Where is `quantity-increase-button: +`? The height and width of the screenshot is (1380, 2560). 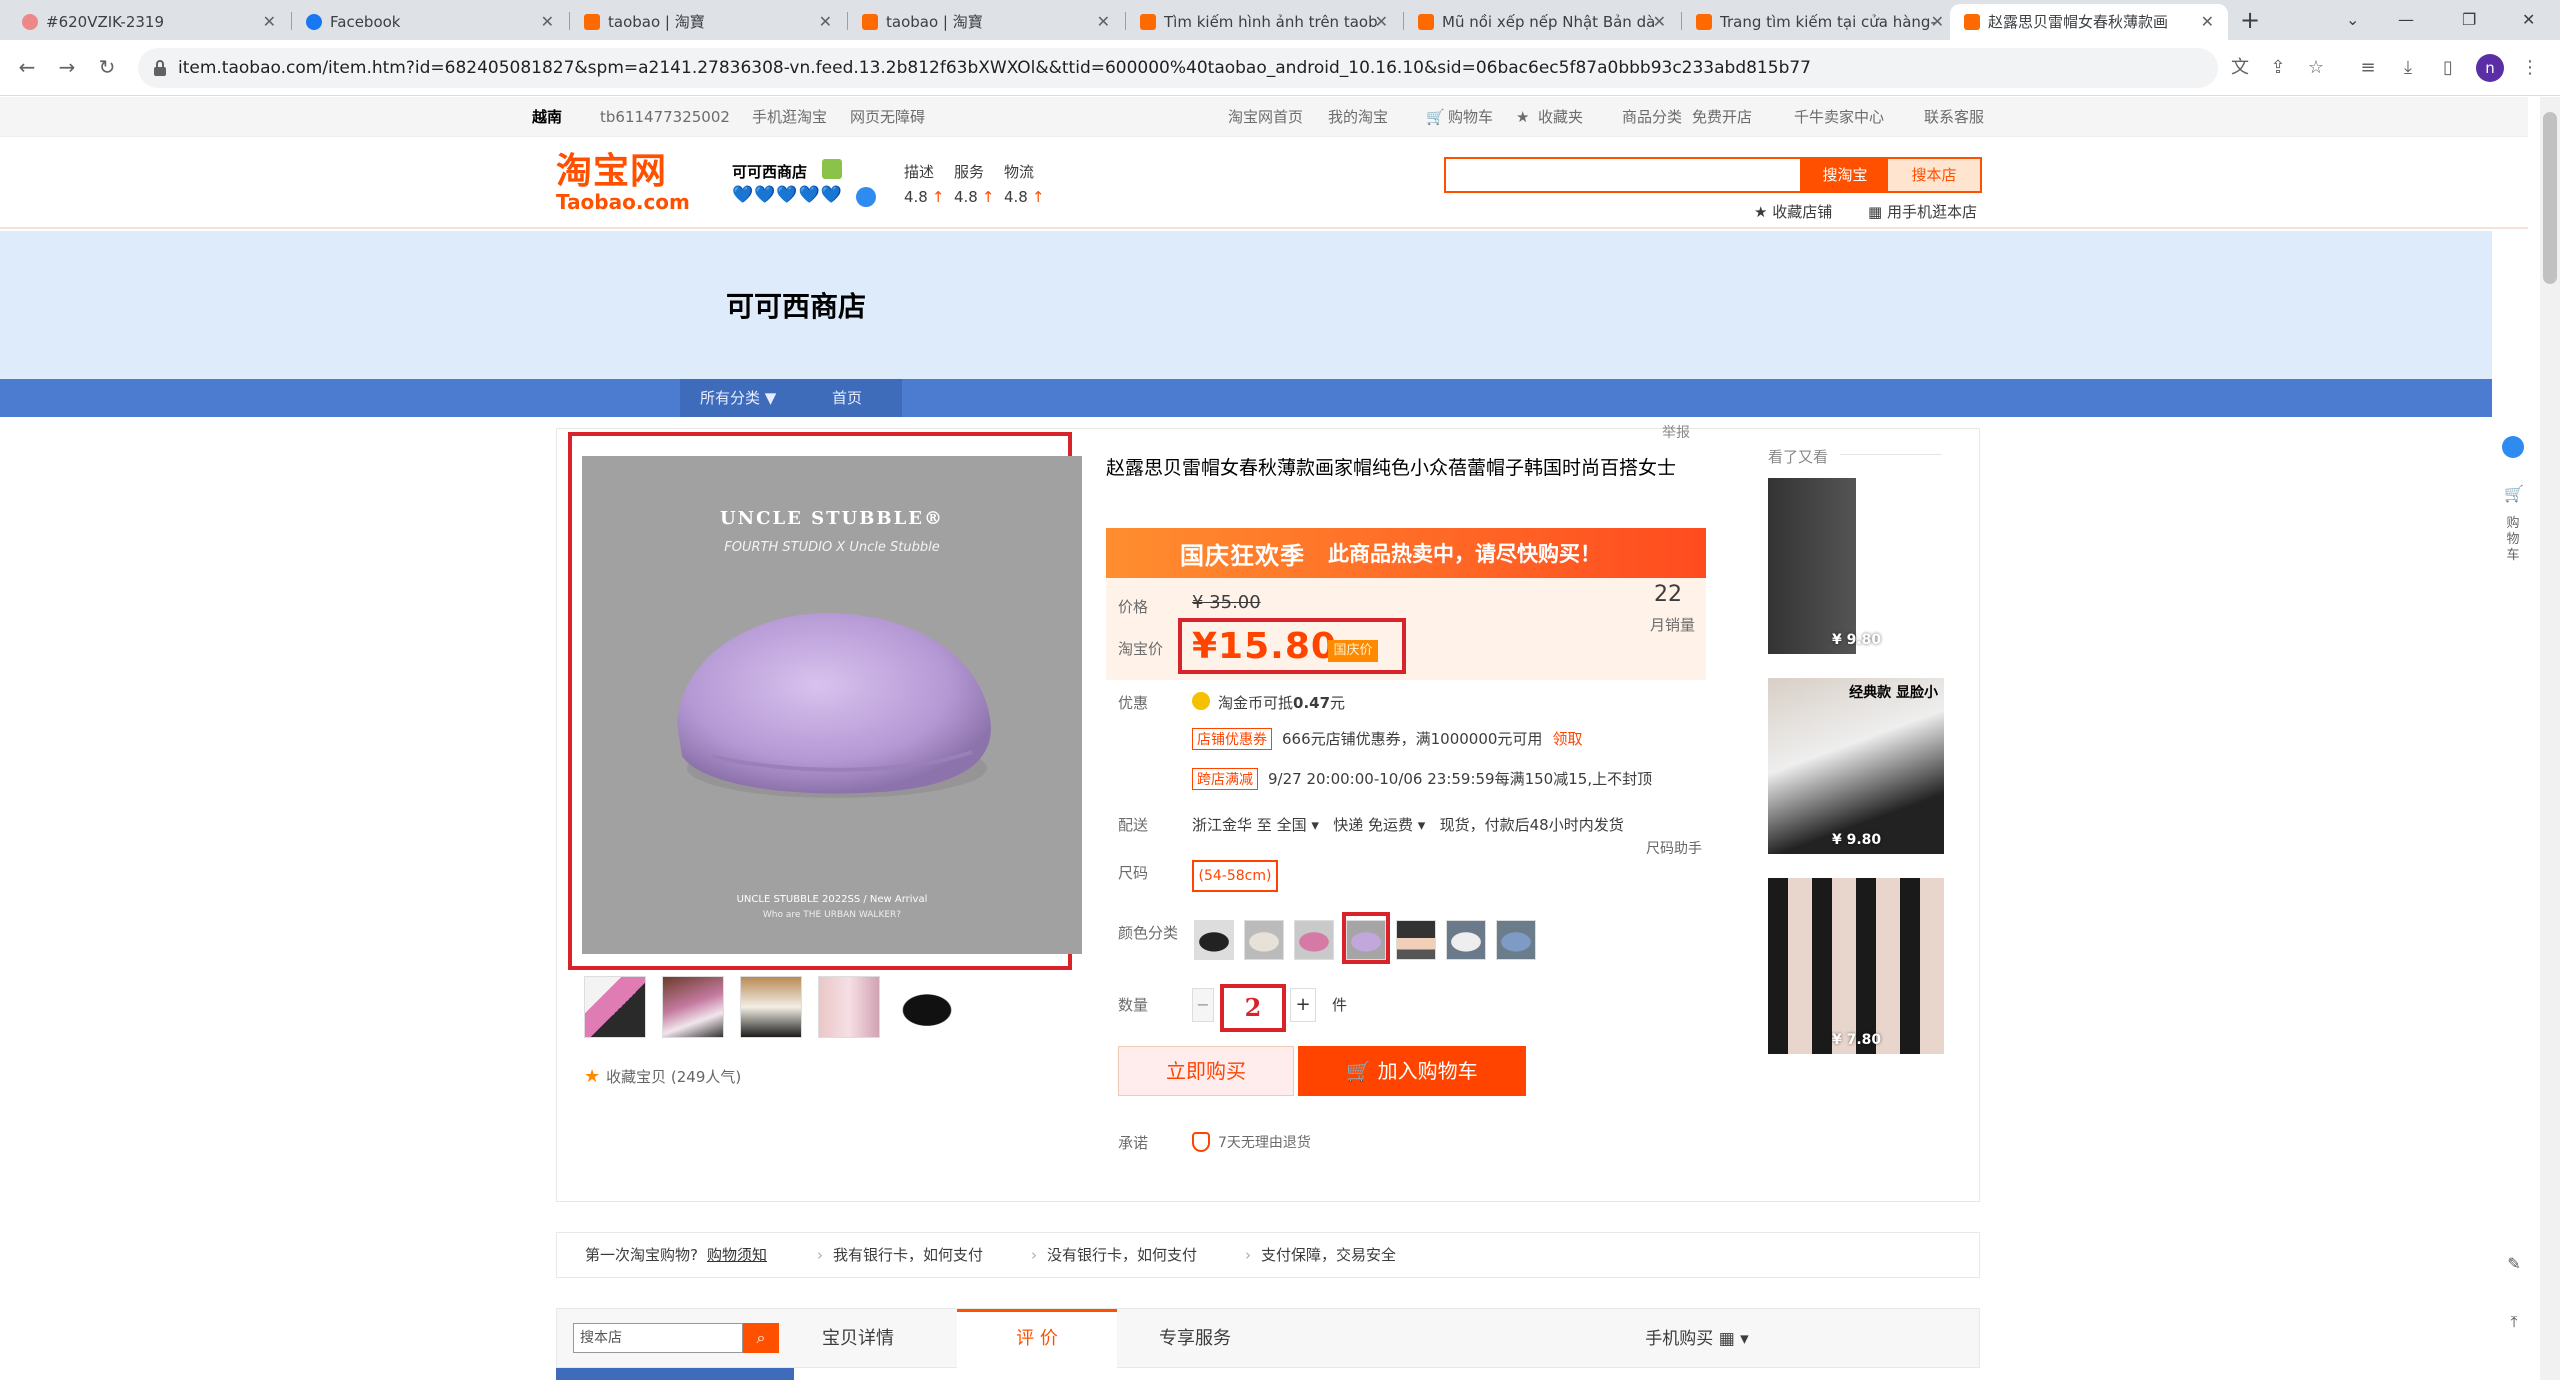 quantity-increase-button: + is located at coordinates (1303, 1005).